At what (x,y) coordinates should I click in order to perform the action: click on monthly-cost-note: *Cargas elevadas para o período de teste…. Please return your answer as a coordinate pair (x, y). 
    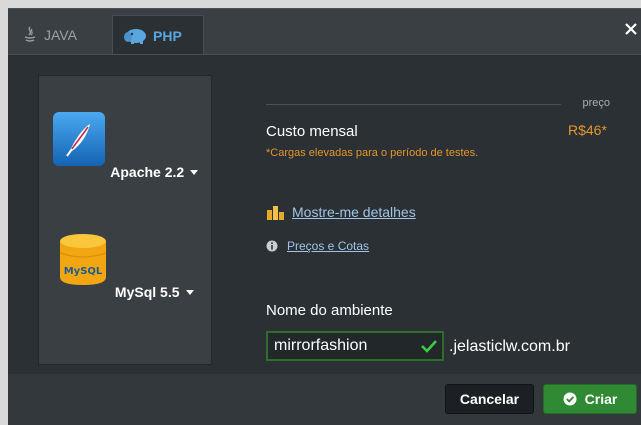
    Looking at the image, I should click on (372, 153).